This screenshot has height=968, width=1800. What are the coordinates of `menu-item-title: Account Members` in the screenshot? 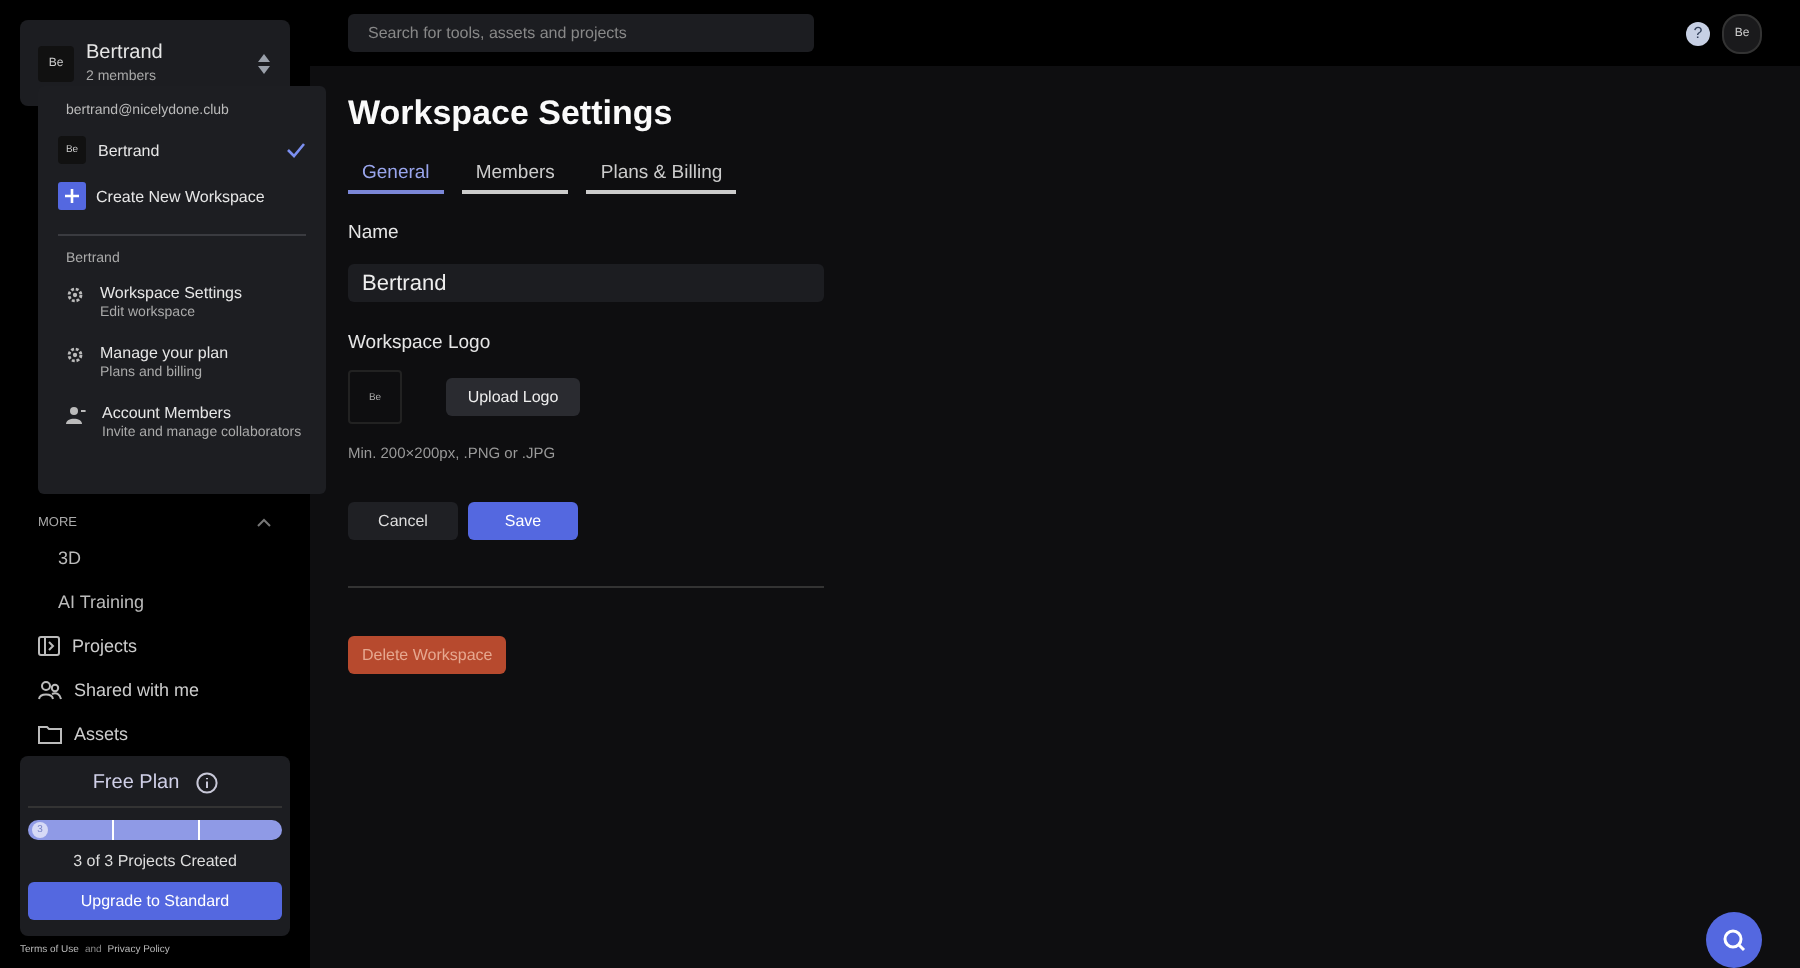 It's located at (167, 413).